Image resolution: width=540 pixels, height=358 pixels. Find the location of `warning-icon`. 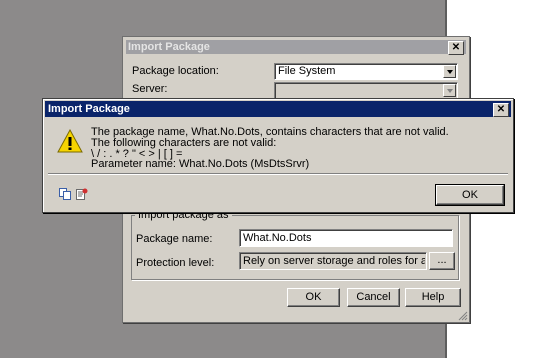

warning-icon is located at coordinates (70, 141).